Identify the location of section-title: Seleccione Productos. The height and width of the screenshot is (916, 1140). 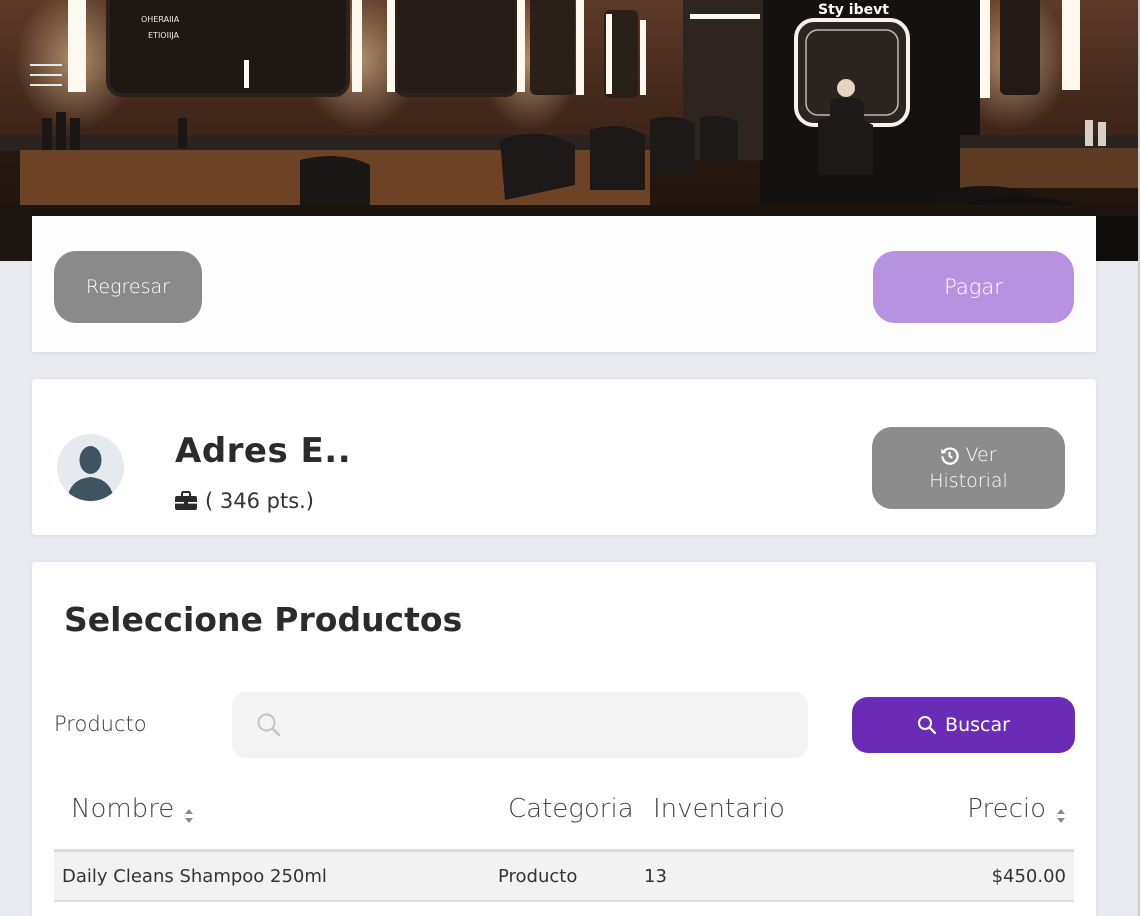
(263, 619).